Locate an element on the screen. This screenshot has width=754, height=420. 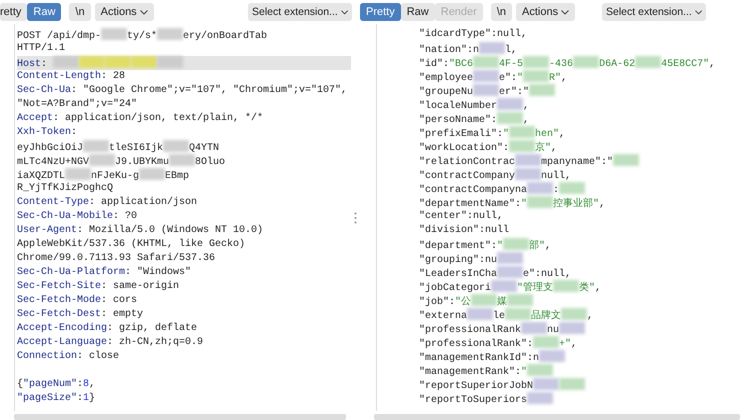
code-line: Xxh-Token: is located at coordinates (47, 133).